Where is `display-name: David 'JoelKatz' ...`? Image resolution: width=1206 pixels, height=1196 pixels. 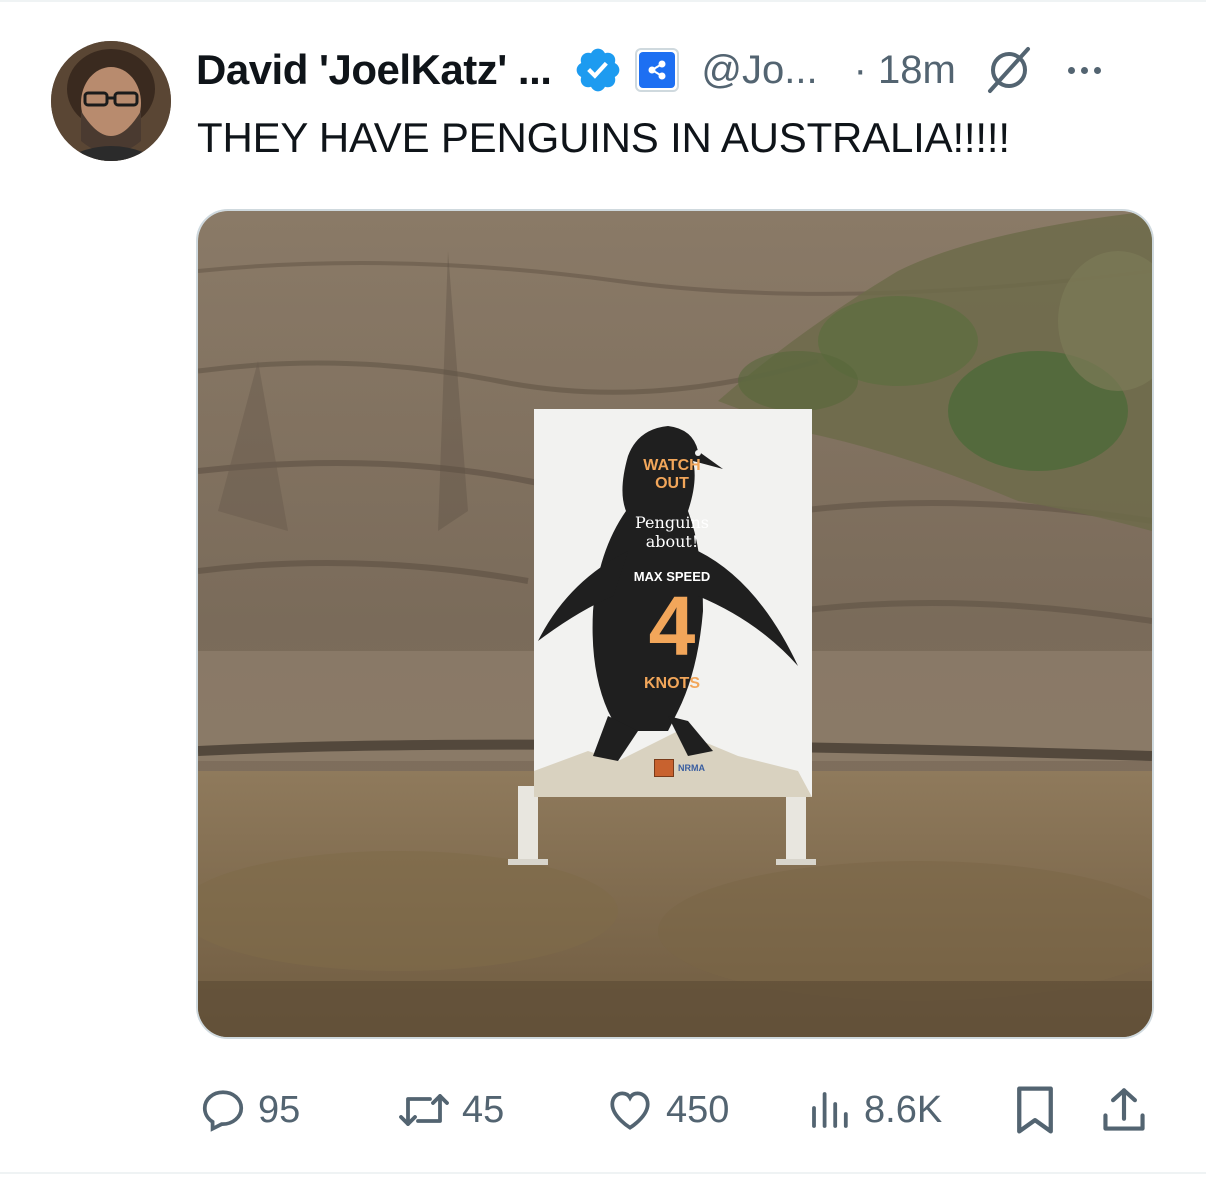
display-name: David 'JoelKatz' ... is located at coordinates (374, 70).